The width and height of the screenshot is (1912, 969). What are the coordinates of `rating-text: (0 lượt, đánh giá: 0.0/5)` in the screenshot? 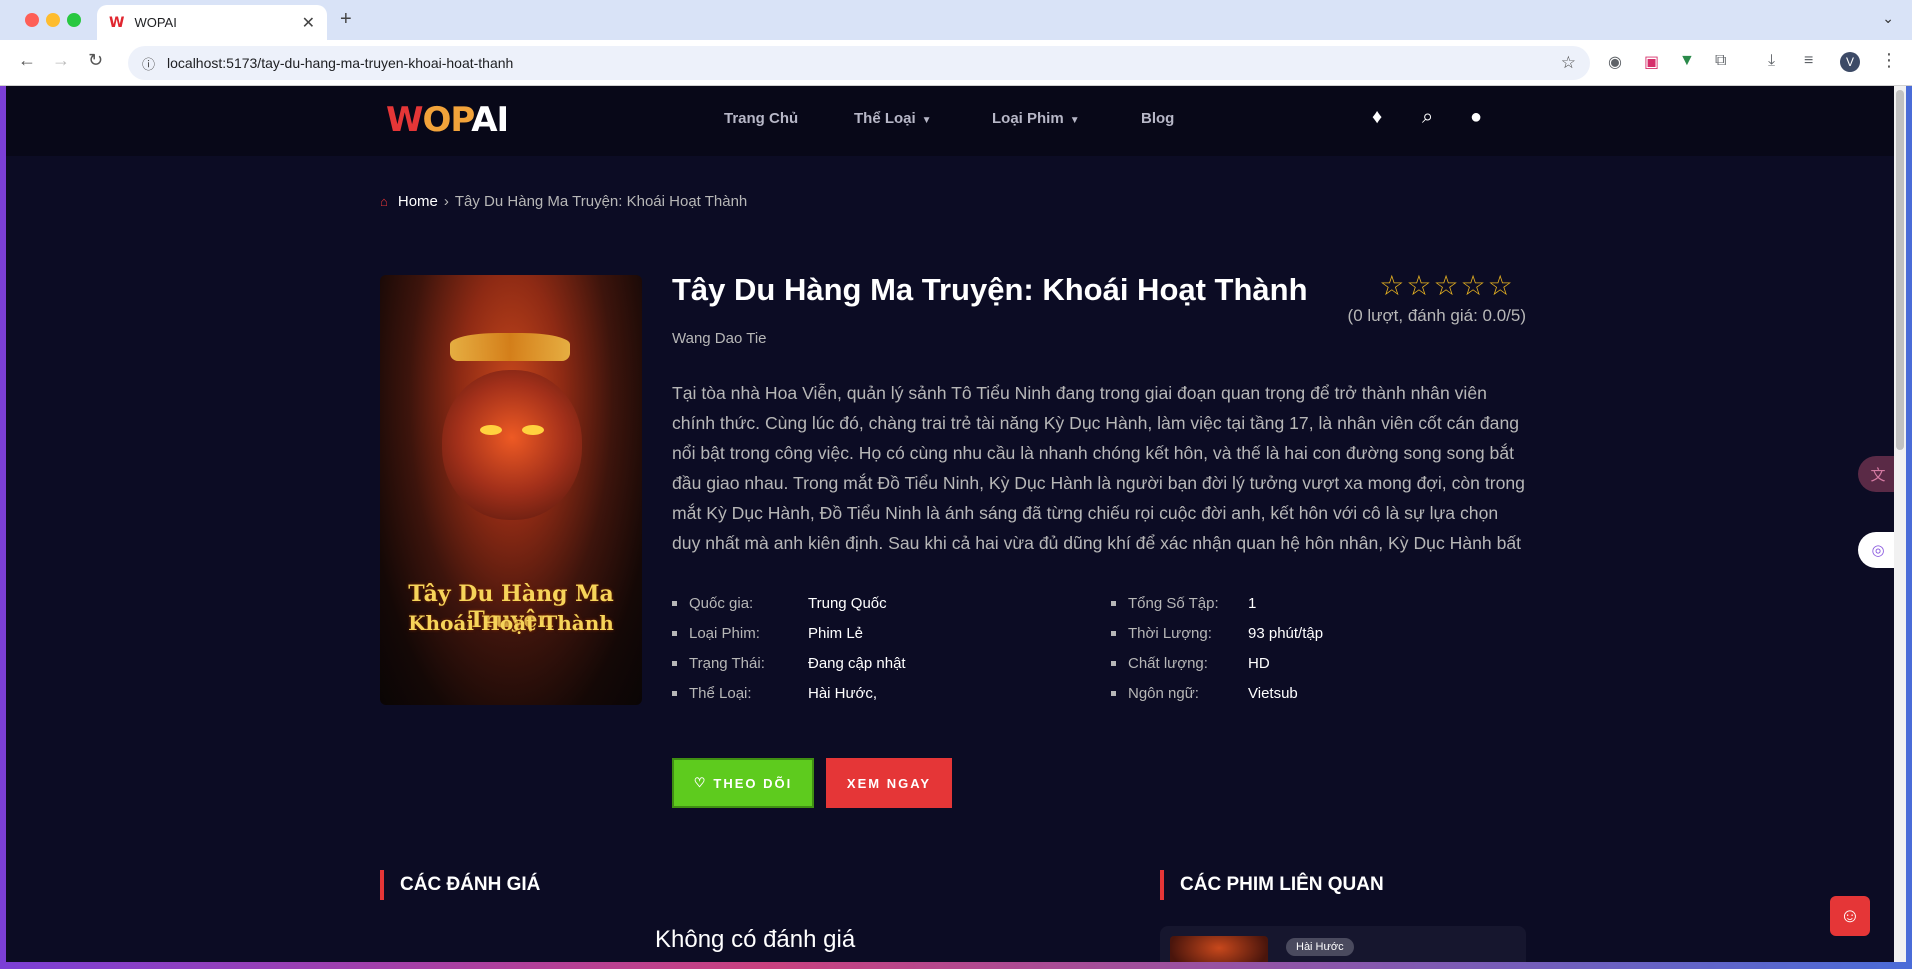 It's located at (1436, 315).